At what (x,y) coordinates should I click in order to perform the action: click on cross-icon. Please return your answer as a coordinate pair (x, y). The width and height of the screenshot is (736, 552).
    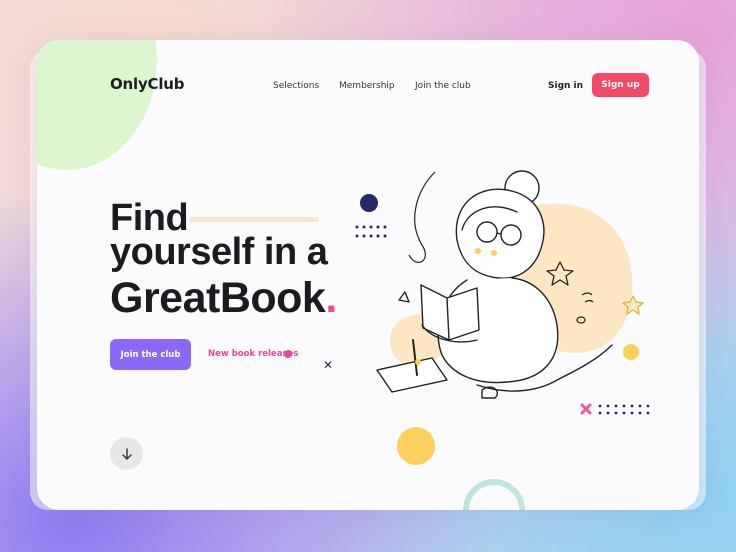
    Looking at the image, I should click on (586, 409).